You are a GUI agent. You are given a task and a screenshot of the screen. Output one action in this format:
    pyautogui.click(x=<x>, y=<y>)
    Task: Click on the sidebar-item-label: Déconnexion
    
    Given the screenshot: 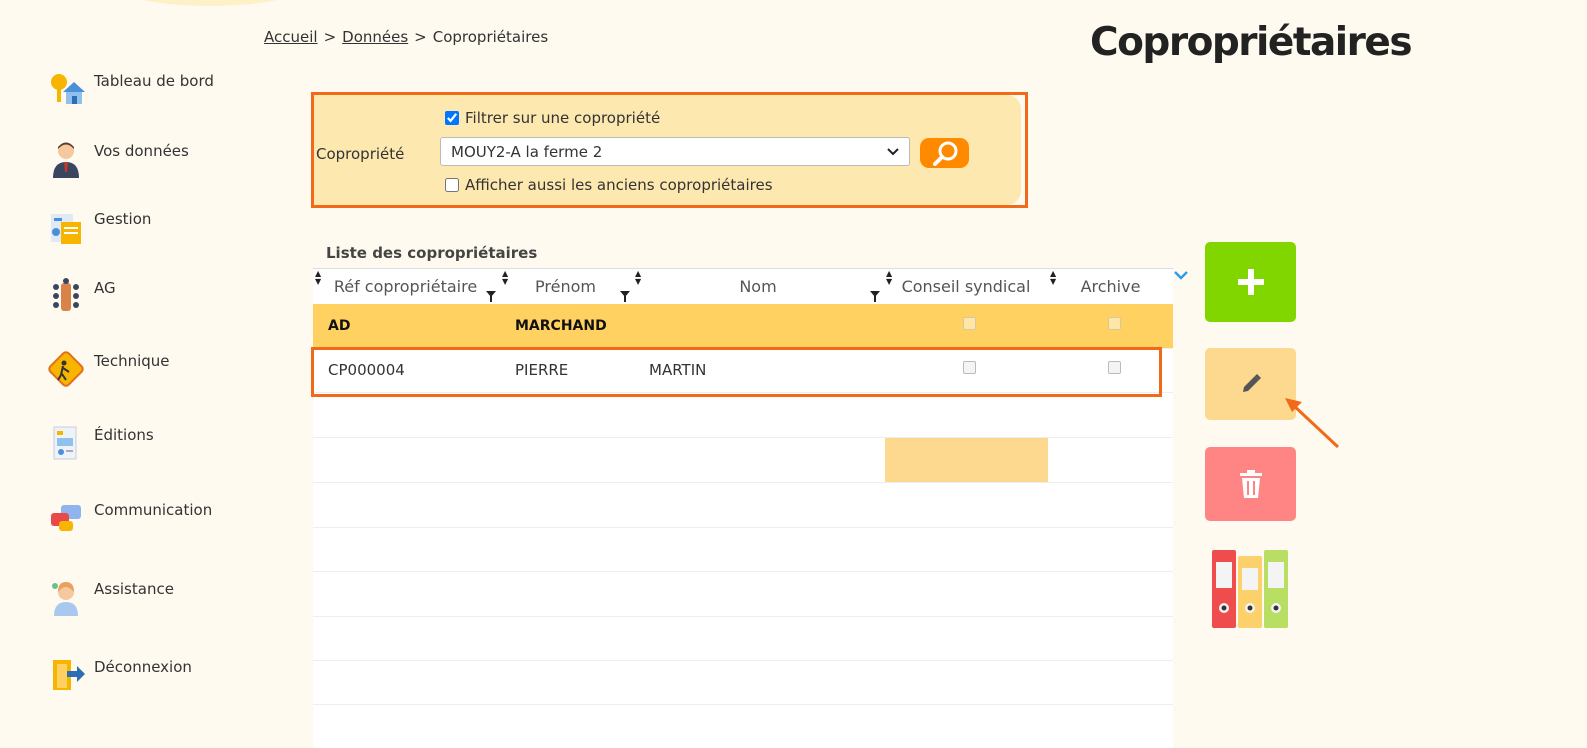 What is the action you would take?
    pyautogui.click(x=143, y=667)
    